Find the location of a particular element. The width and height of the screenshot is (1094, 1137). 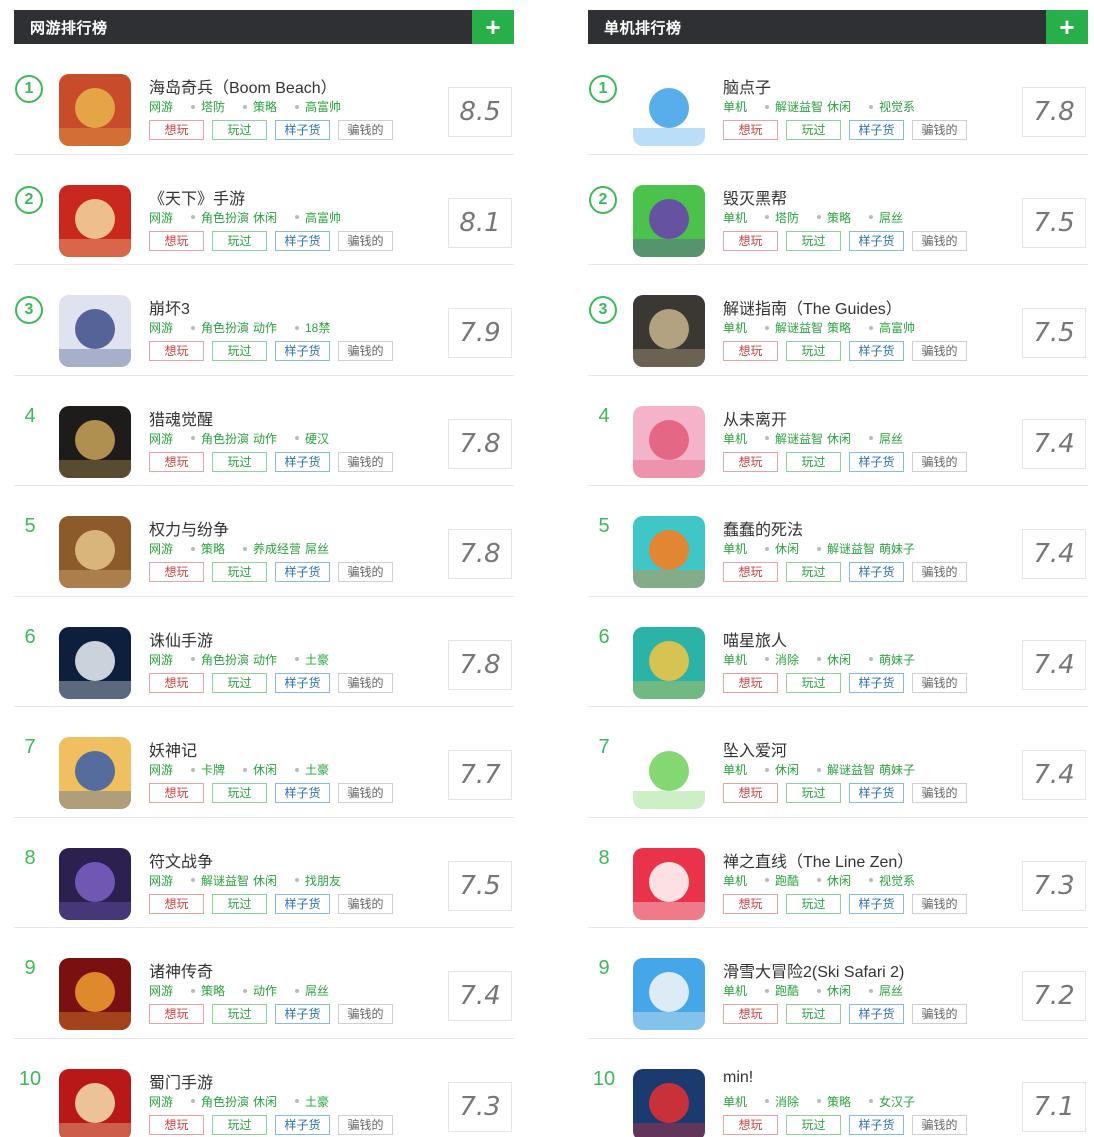

more-button: + is located at coordinates (1067, 27).